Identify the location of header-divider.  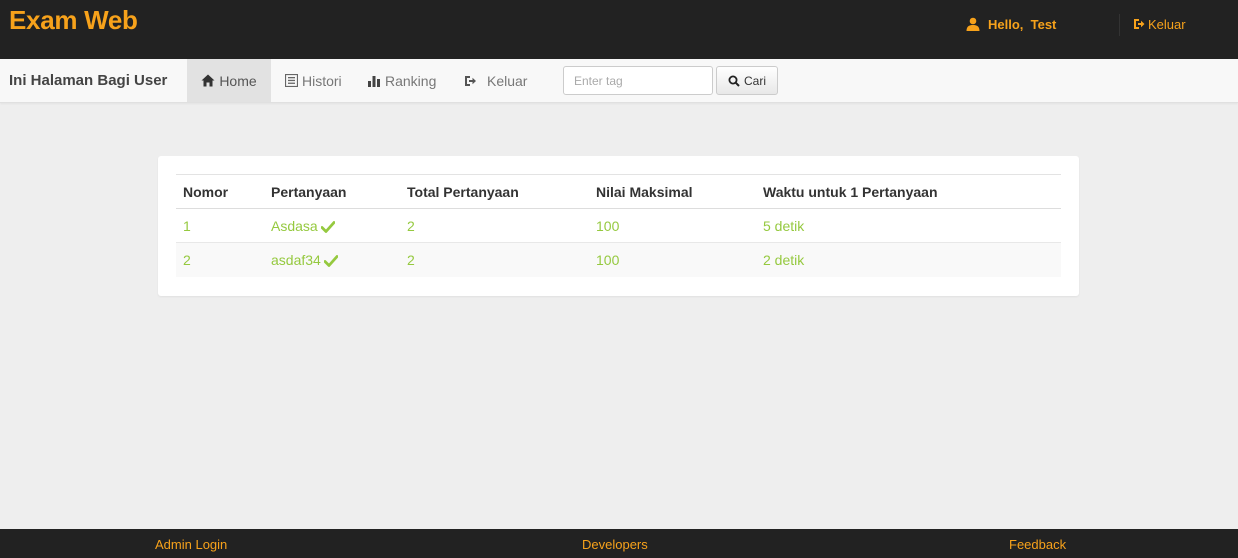
(1119, 25).